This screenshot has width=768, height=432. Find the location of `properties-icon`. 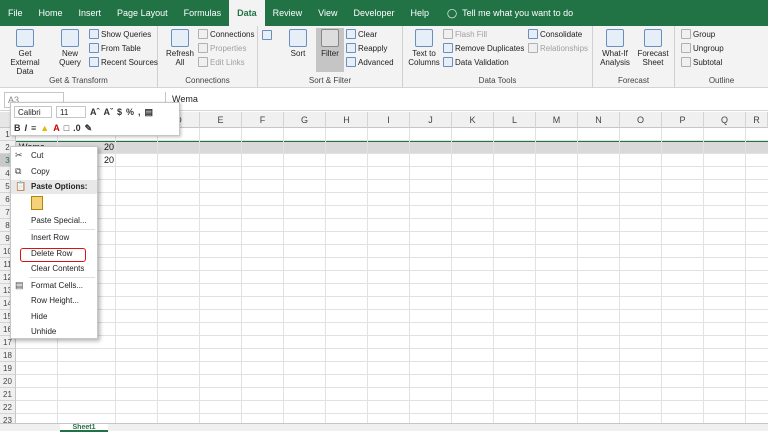

properties-icon is located at coordinates (203, 48).